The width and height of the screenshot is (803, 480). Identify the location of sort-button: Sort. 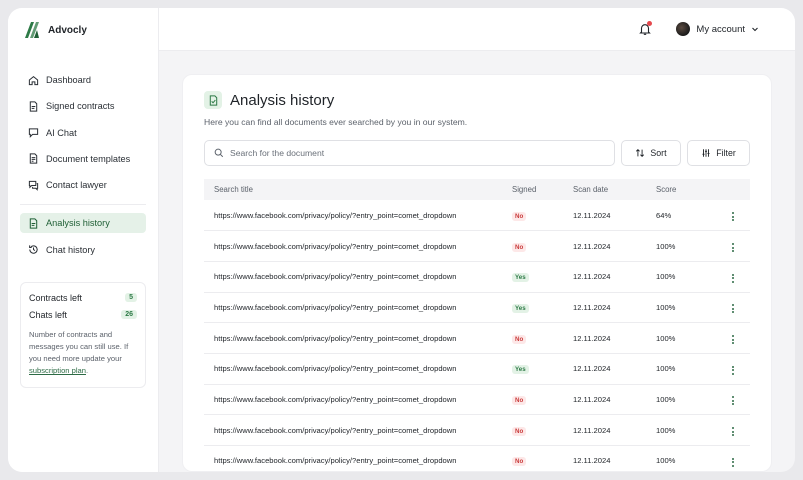
(651, 153).